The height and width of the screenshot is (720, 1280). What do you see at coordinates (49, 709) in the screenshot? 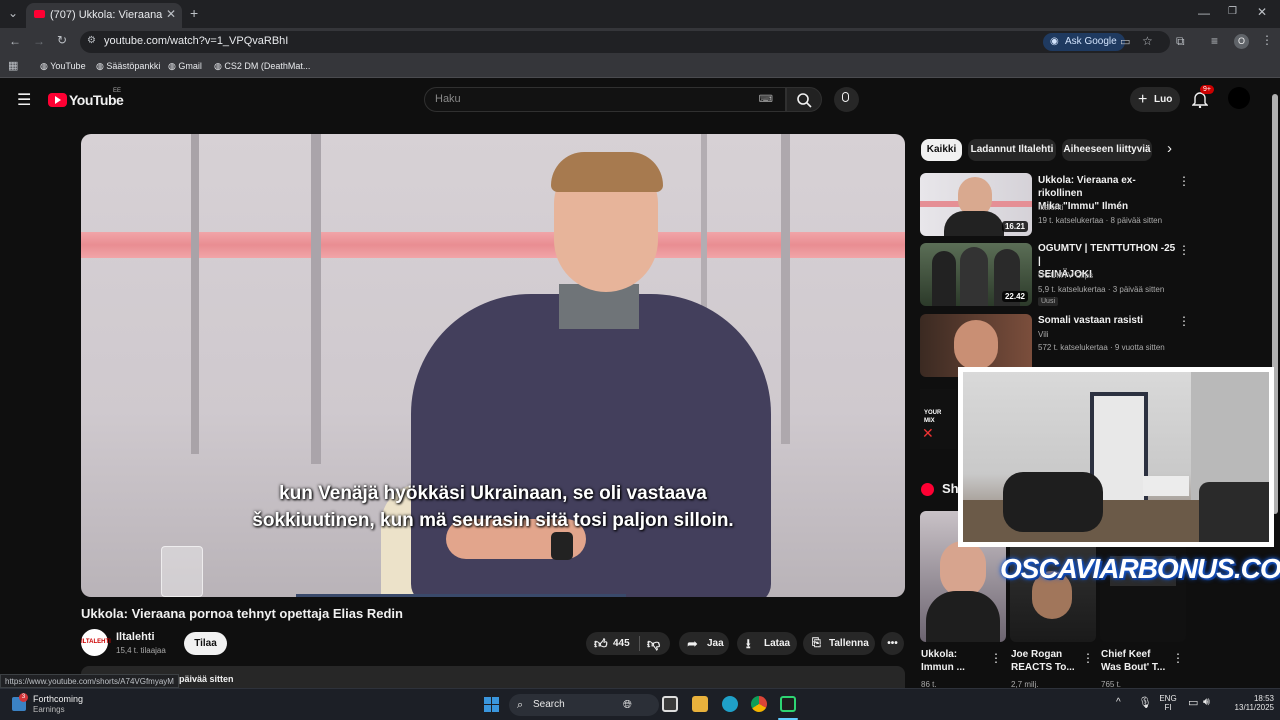
I see `widget-subtitle: Earnings` at bounding box center [49, 709].